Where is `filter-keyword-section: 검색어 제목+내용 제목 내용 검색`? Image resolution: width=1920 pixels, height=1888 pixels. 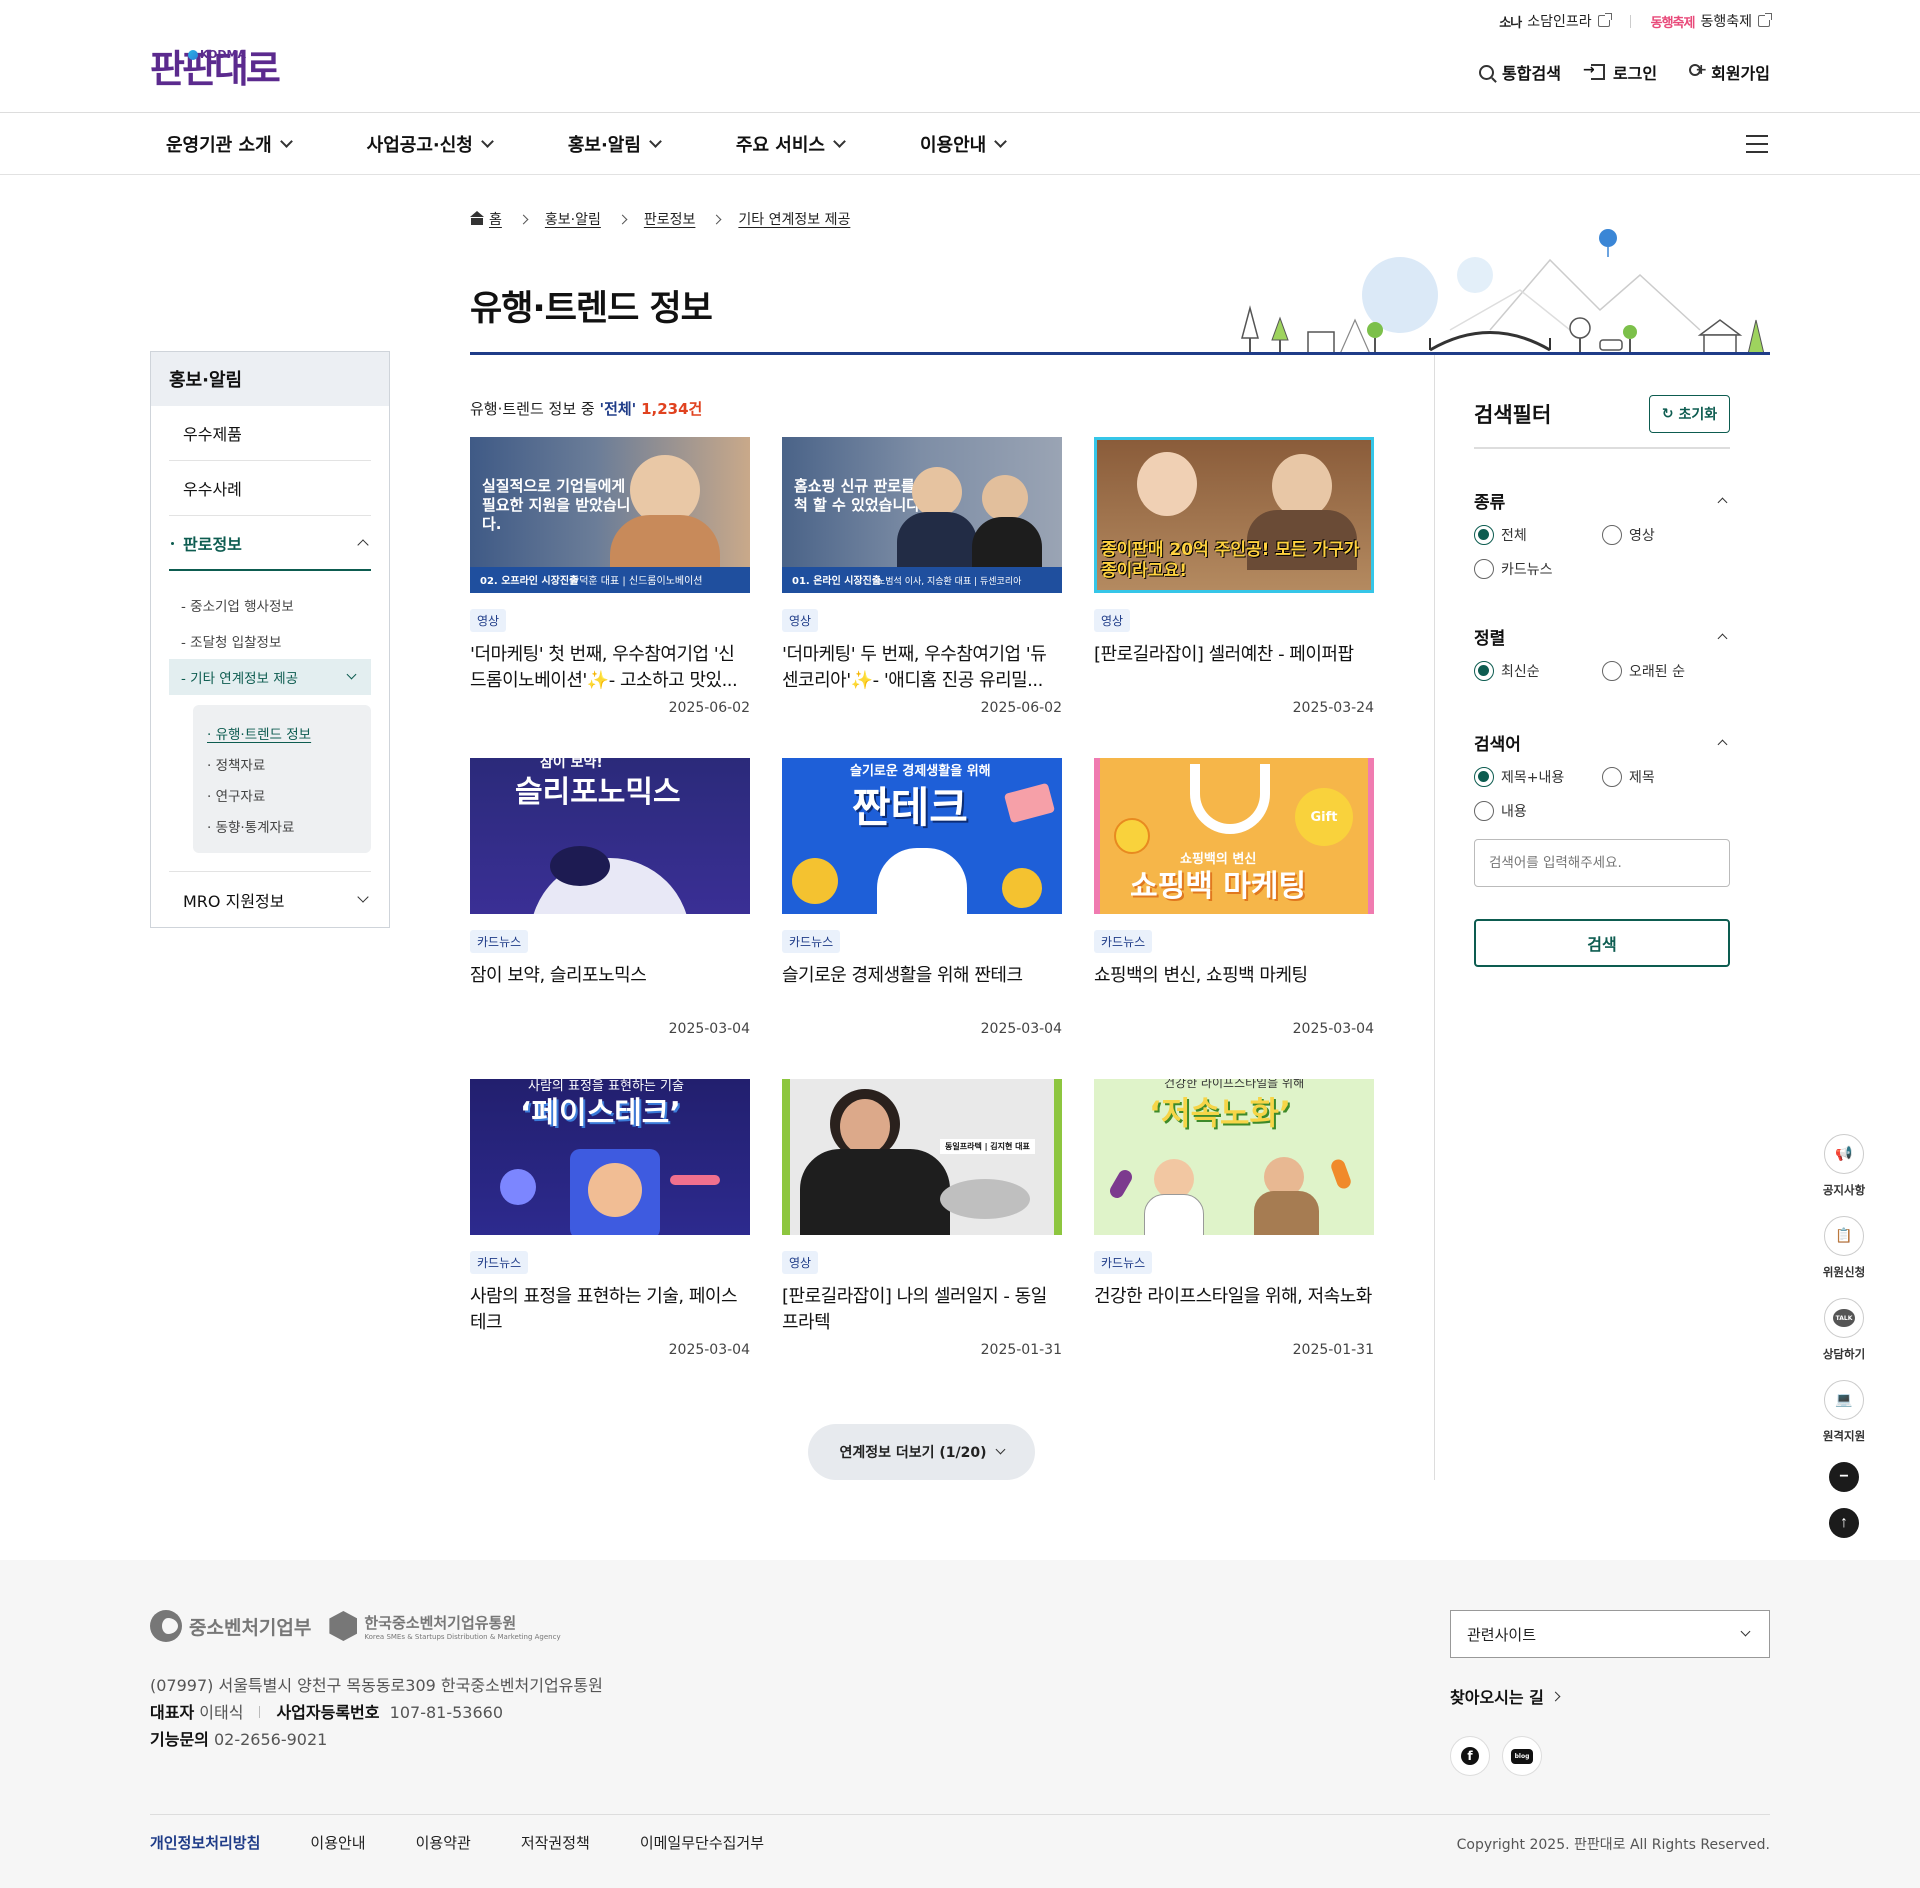 filter-keyword-section: 검색어 제목+내용 제목 내용 검색 is located at coordinates (1602, 847).